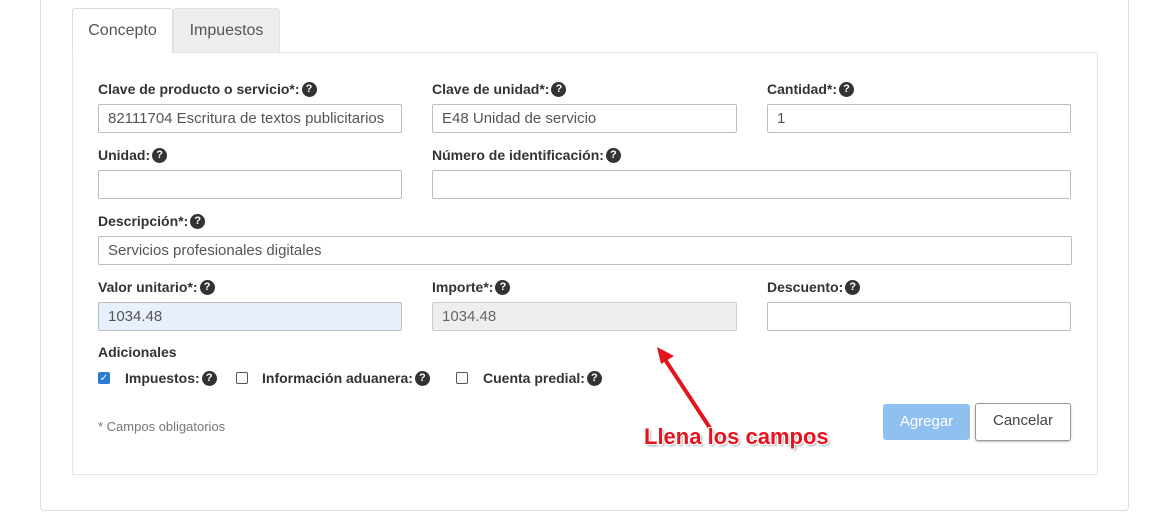  What do you see at coordinates (751, 184) in the screenshot?
I see `numero-identificacion-input` at bounding box center [751, 184].